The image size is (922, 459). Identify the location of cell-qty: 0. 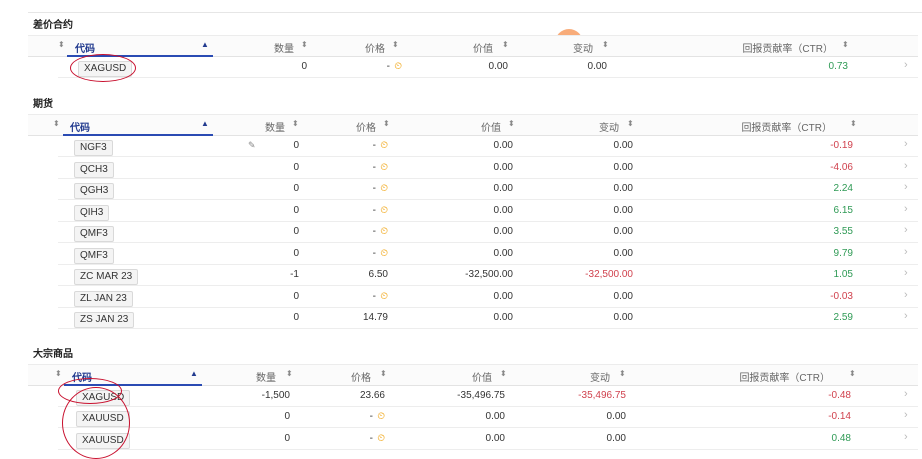
(296, 145).